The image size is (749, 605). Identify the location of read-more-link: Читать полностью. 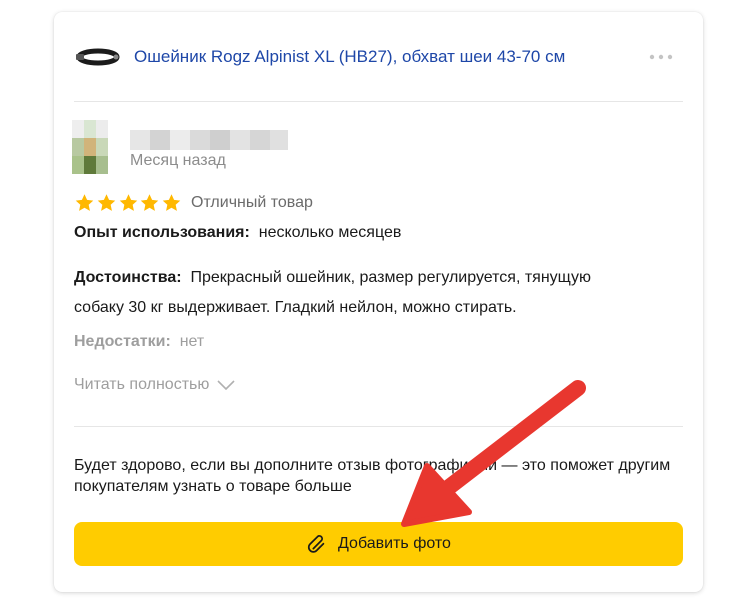
(154, 385).